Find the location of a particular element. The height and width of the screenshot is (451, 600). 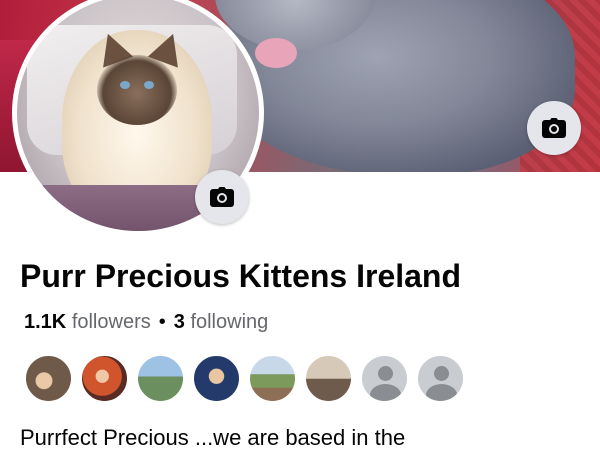

follower-avatars is located at coordinates (244, 378).